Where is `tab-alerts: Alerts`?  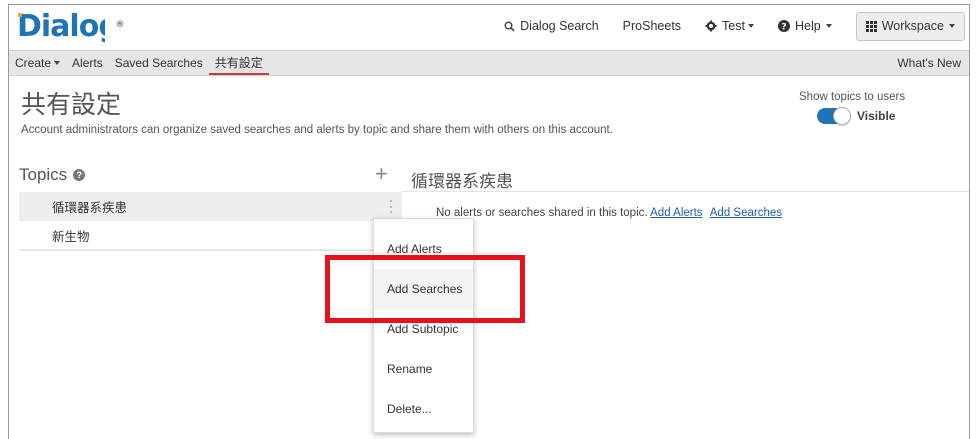 tab-alerts: Alerts is located at coordinates (87, 63).